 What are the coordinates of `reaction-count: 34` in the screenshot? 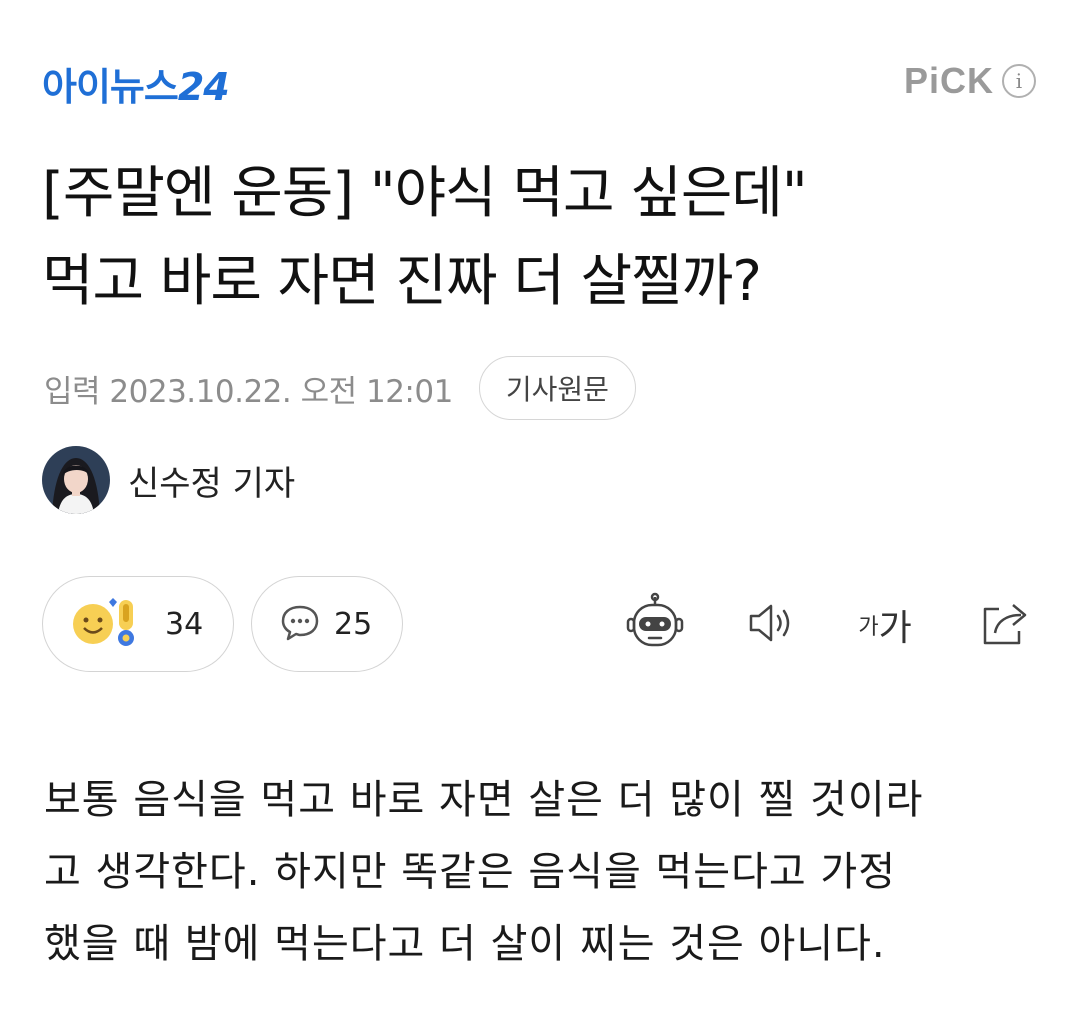 It's located at (184, 624).